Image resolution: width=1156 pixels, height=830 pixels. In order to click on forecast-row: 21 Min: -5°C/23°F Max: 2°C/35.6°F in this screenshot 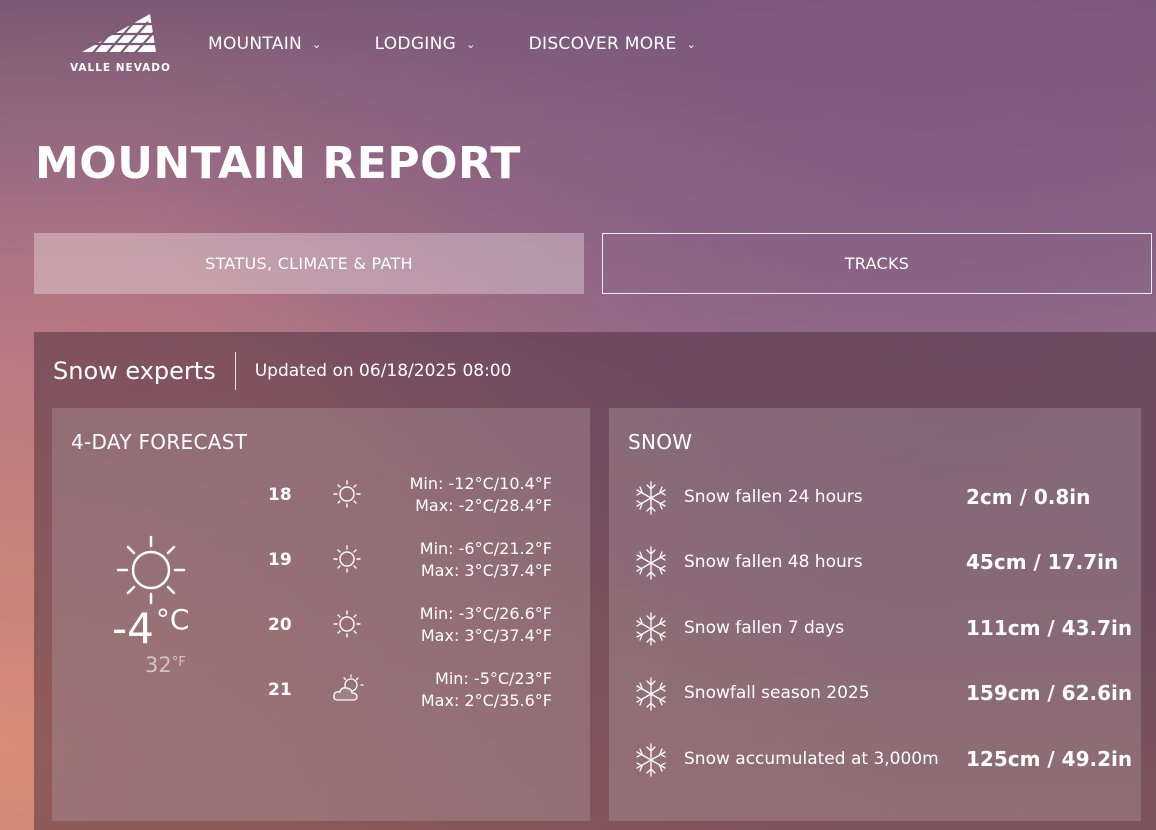, I will do `click(321, 694)`.